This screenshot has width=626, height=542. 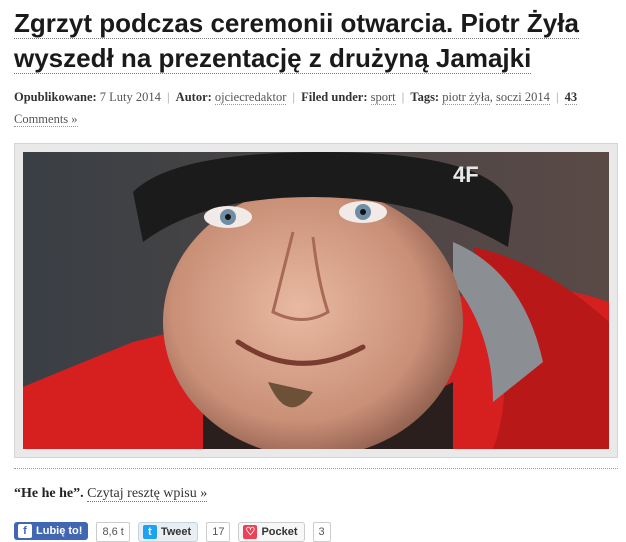 I want to click on comments-label: Comments », so click(x=46, y=119).